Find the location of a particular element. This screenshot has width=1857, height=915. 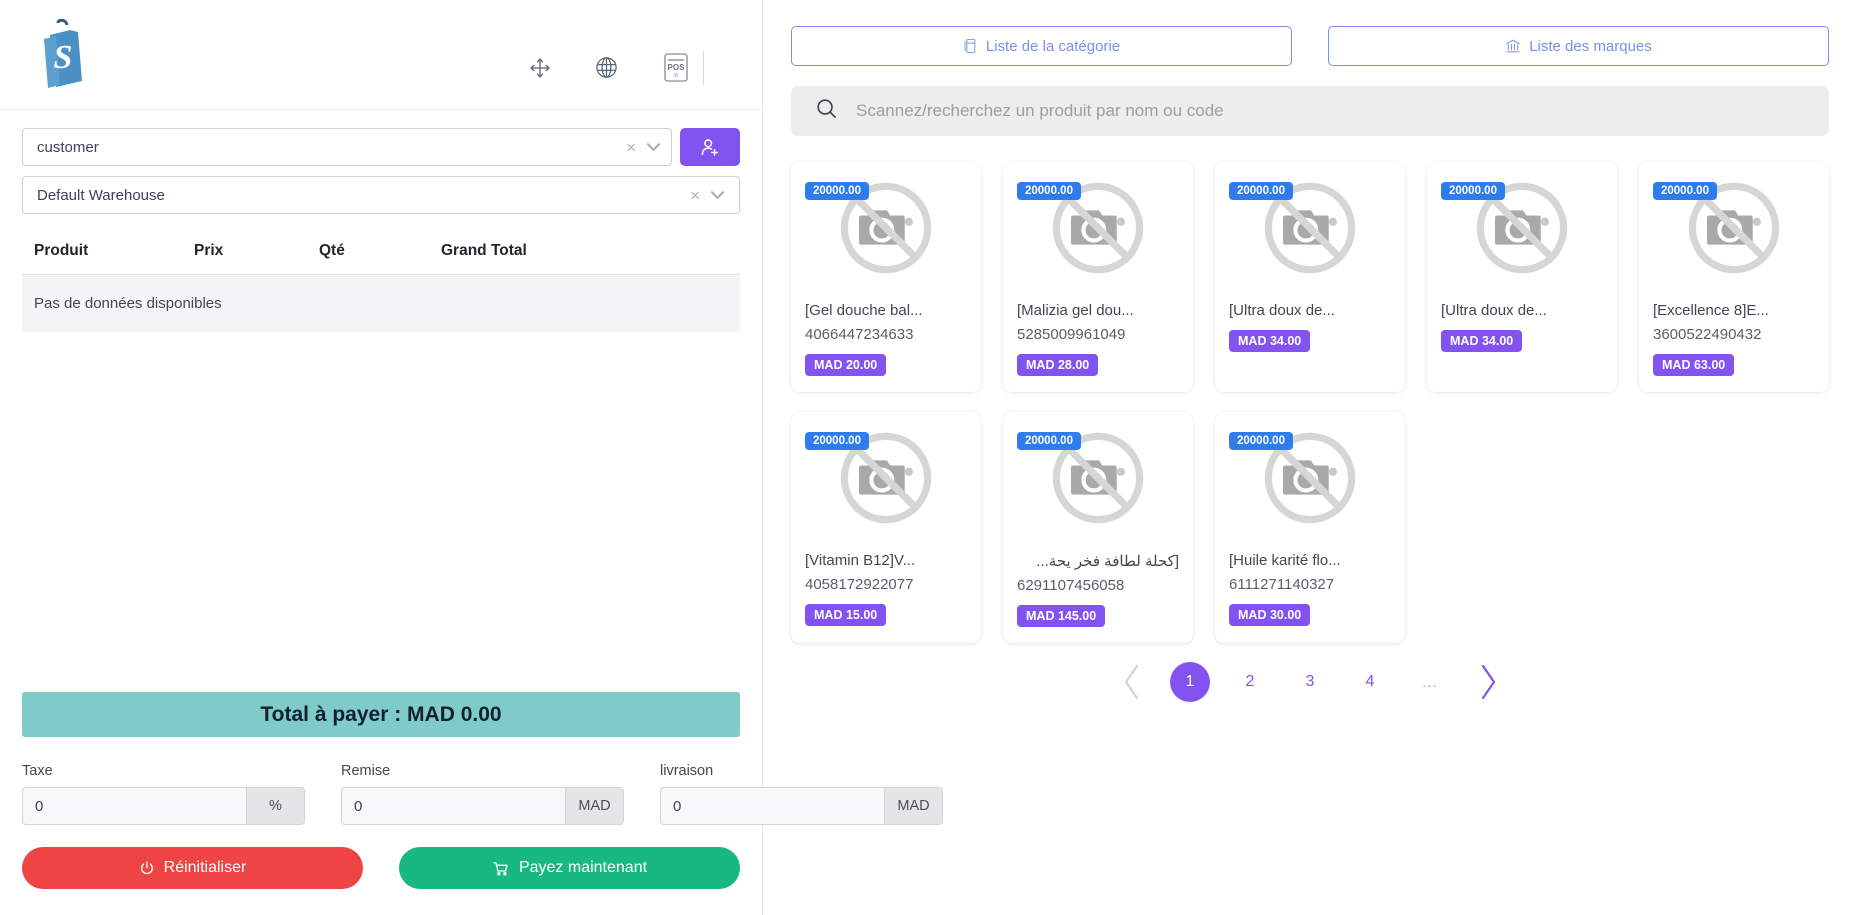

reset-button-label: Réinitialiser is located at coordinates (205, 867).